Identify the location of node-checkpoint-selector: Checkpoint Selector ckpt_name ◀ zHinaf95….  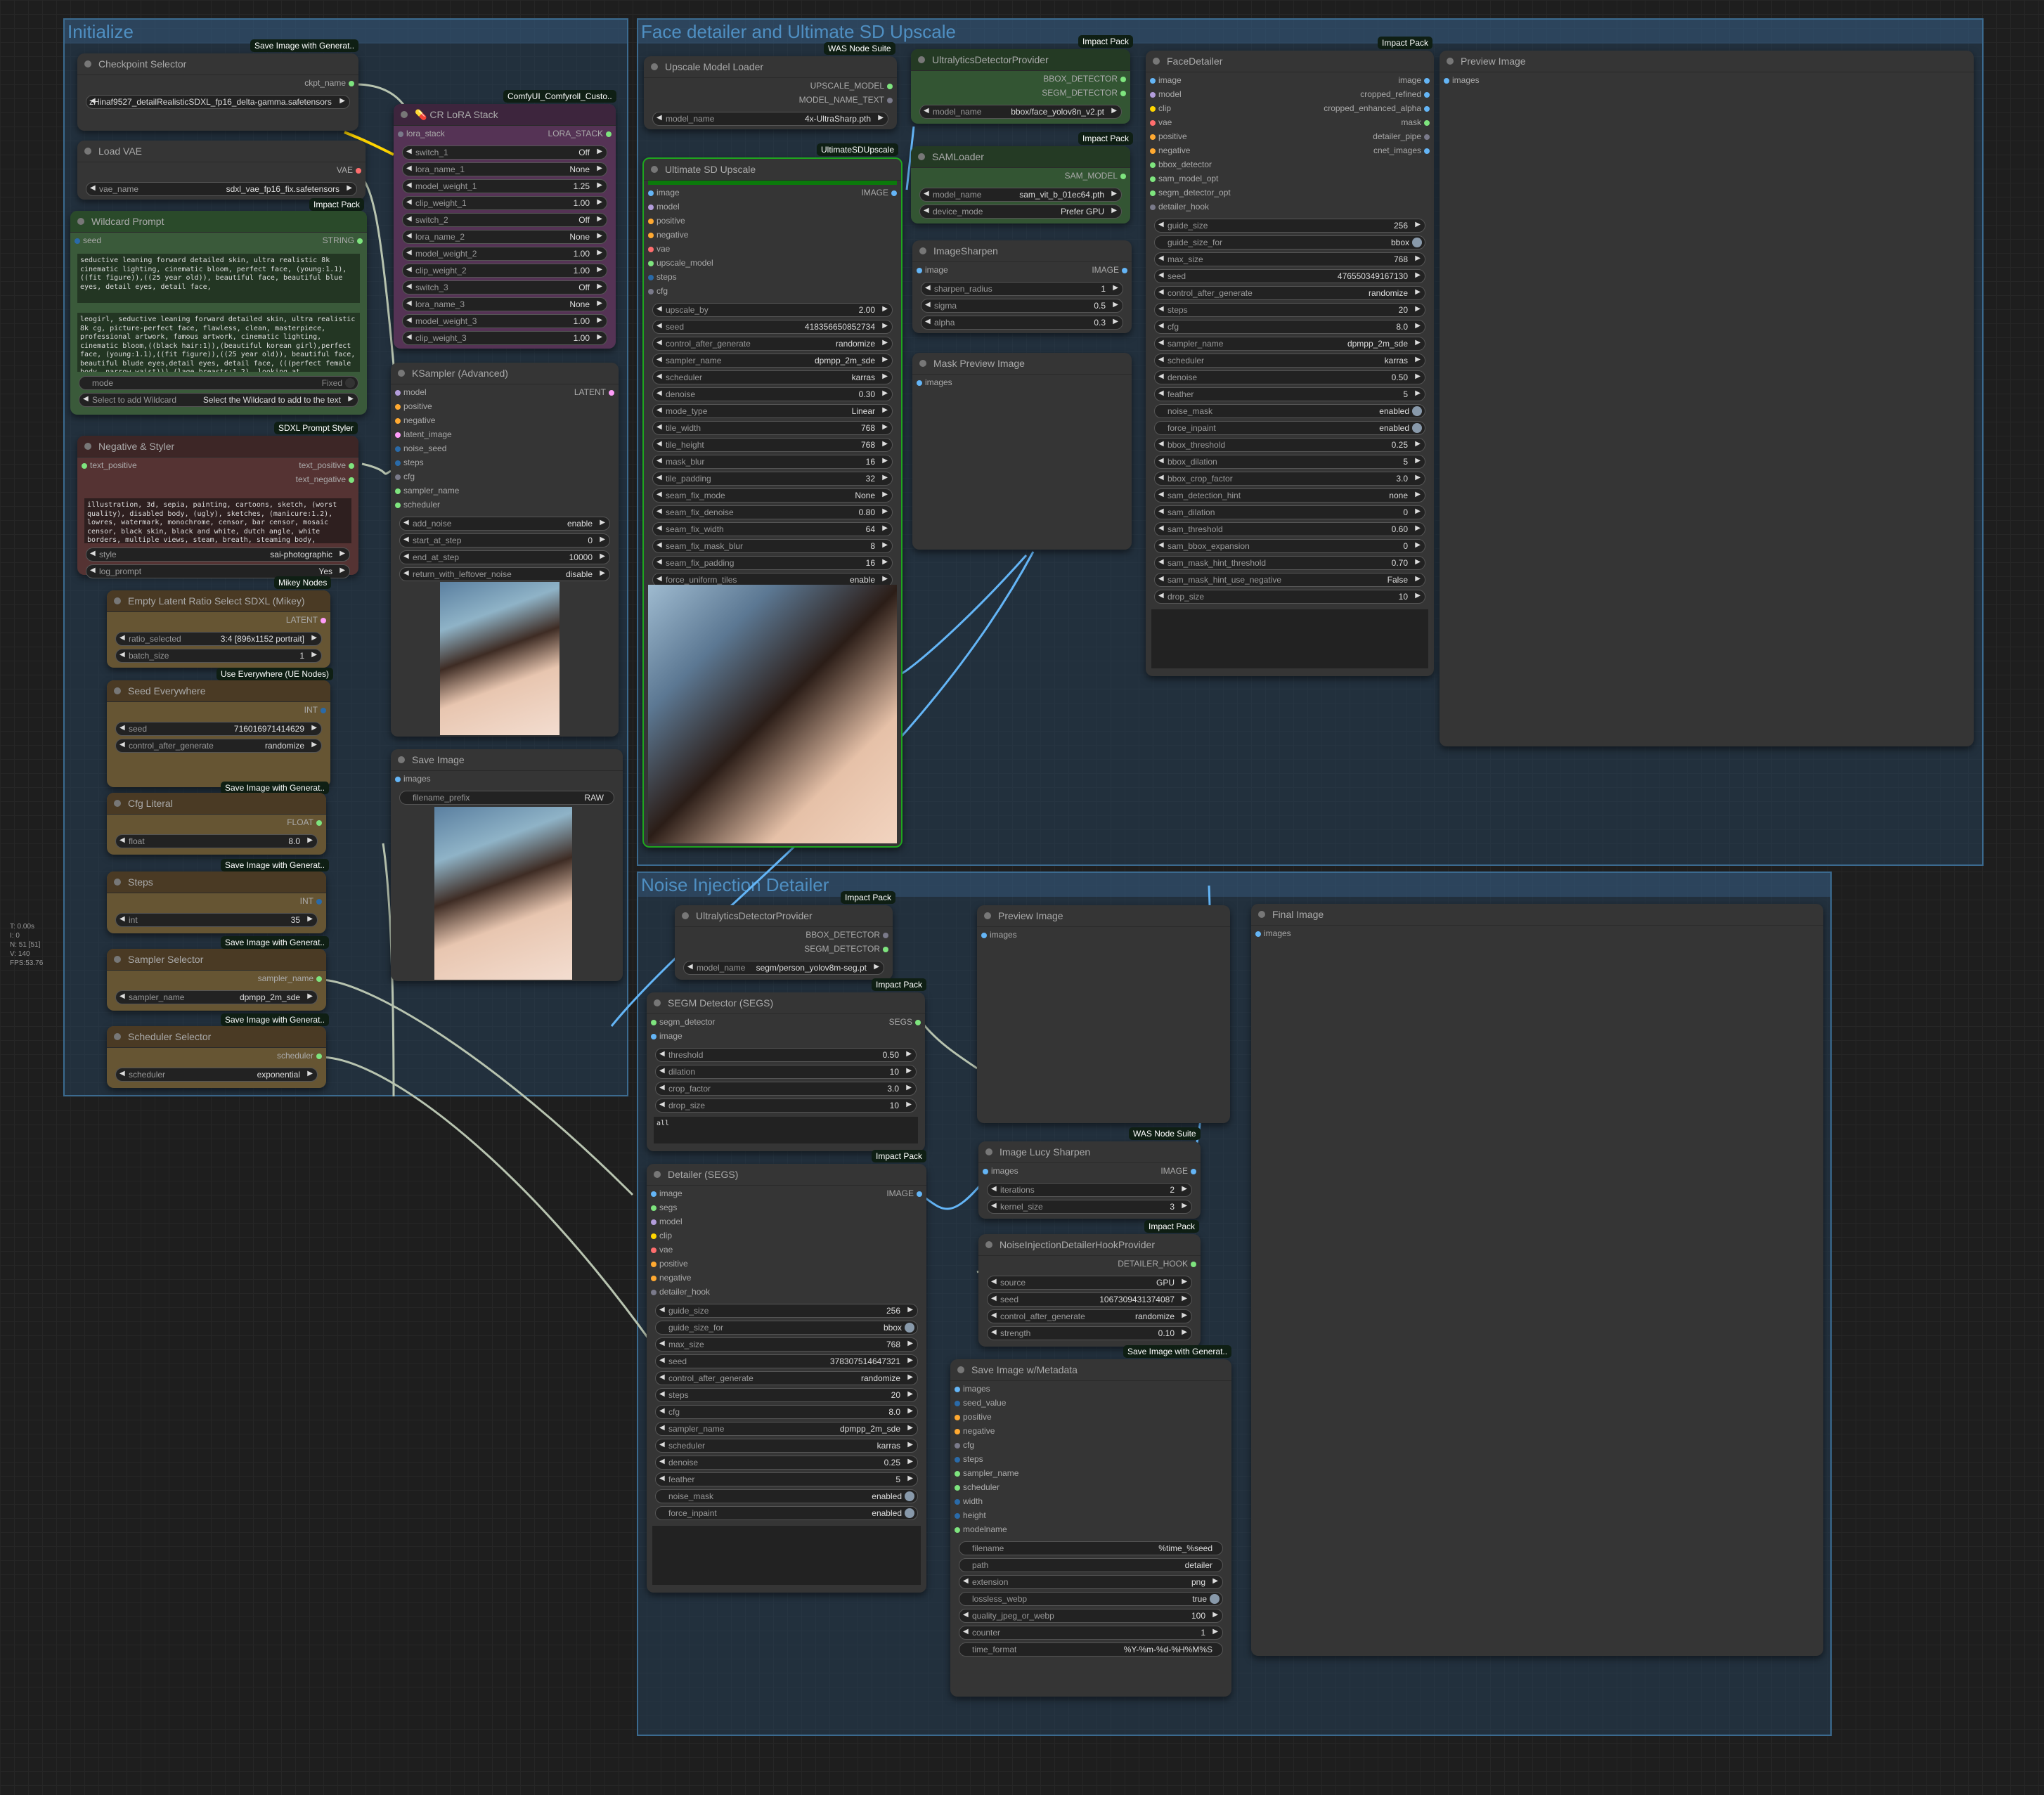
(218, 92).